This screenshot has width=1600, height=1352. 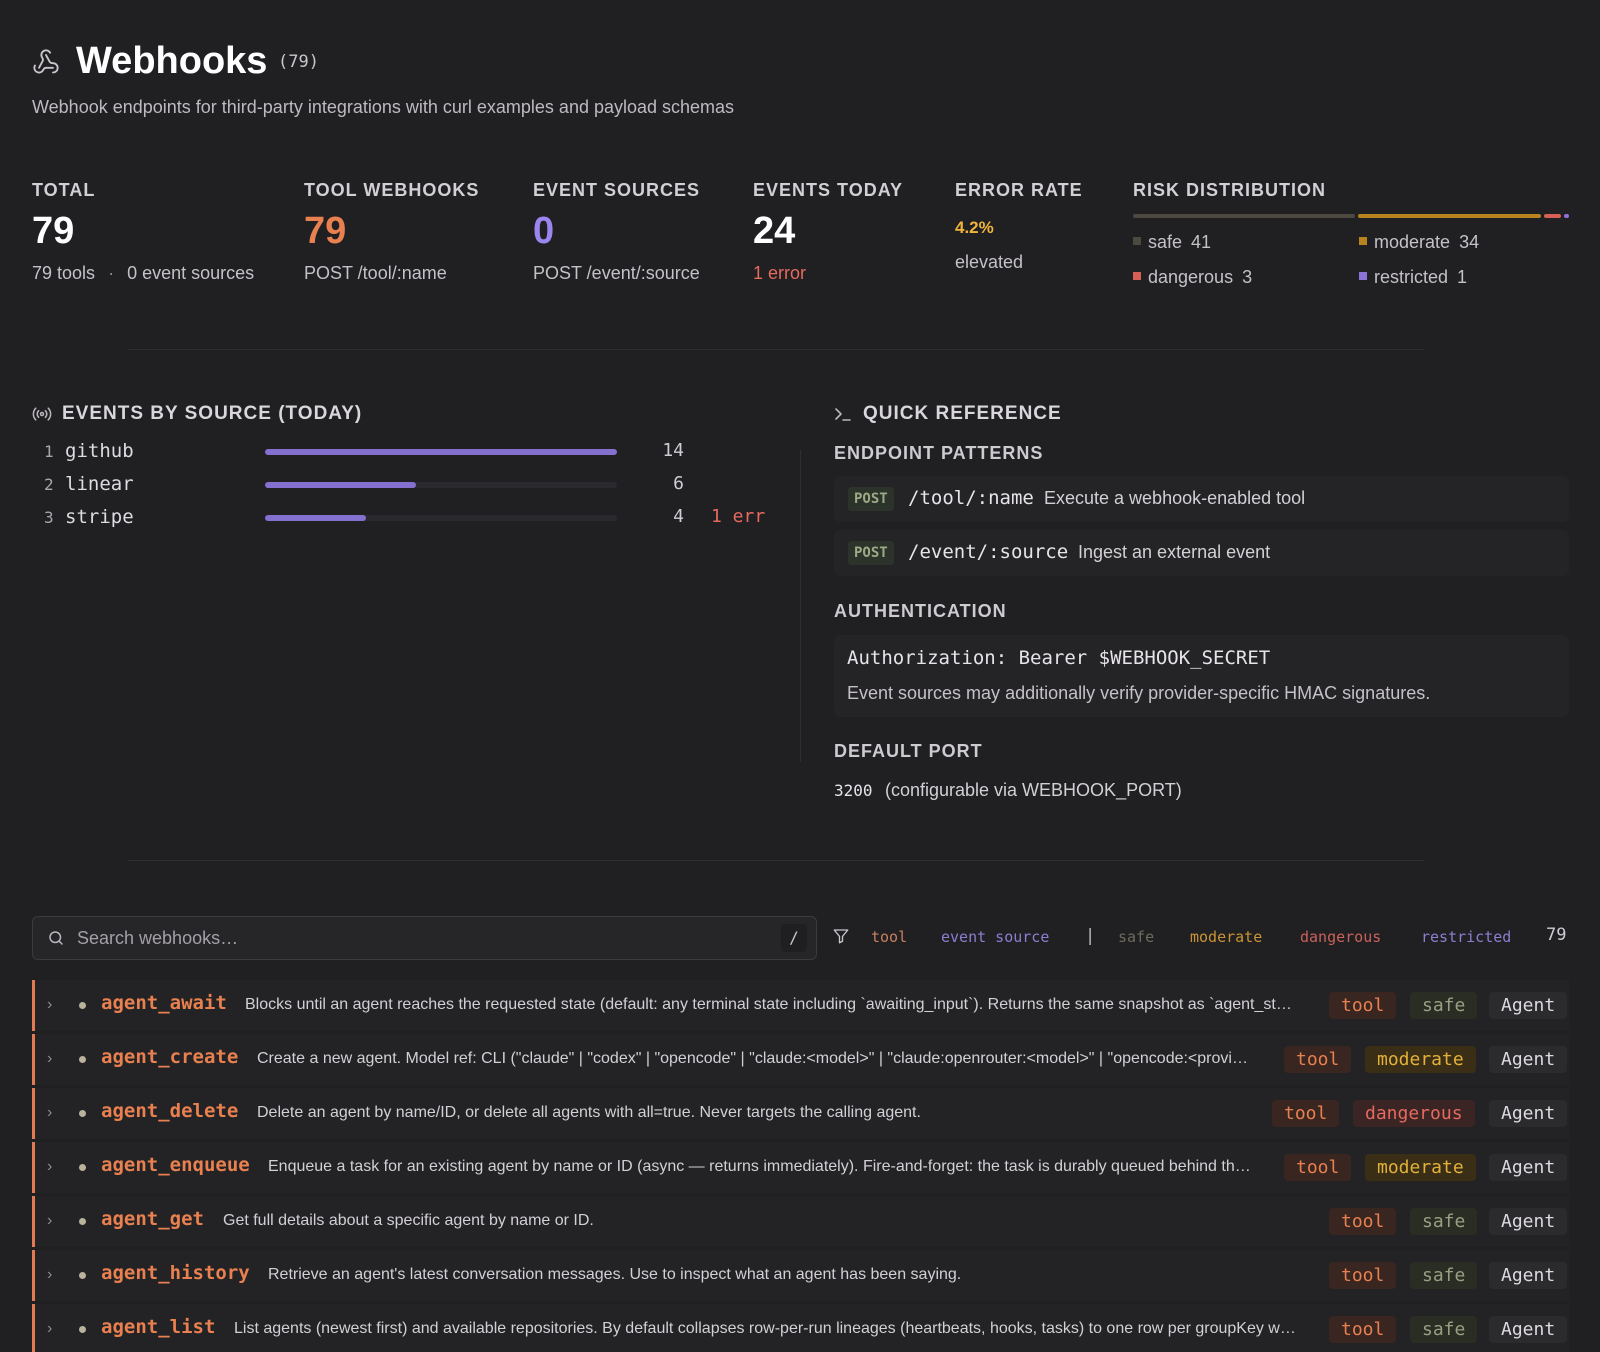 I want to click on endpoint-description: Execute a webhook-enabled tool, so click(x=1175, y=498).